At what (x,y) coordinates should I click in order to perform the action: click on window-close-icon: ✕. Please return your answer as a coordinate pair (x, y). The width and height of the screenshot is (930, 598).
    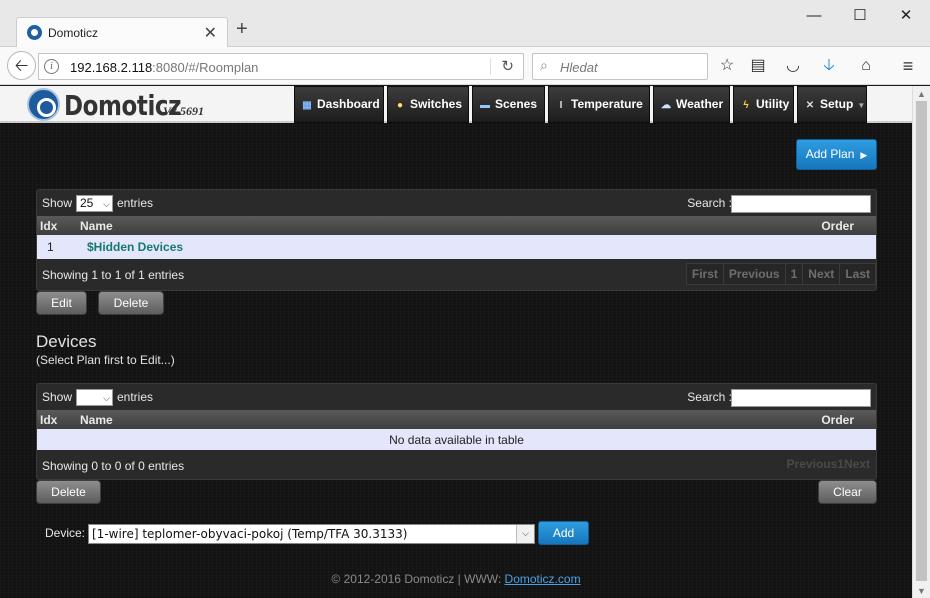
    Looking at the image, I should click on (906, 16).